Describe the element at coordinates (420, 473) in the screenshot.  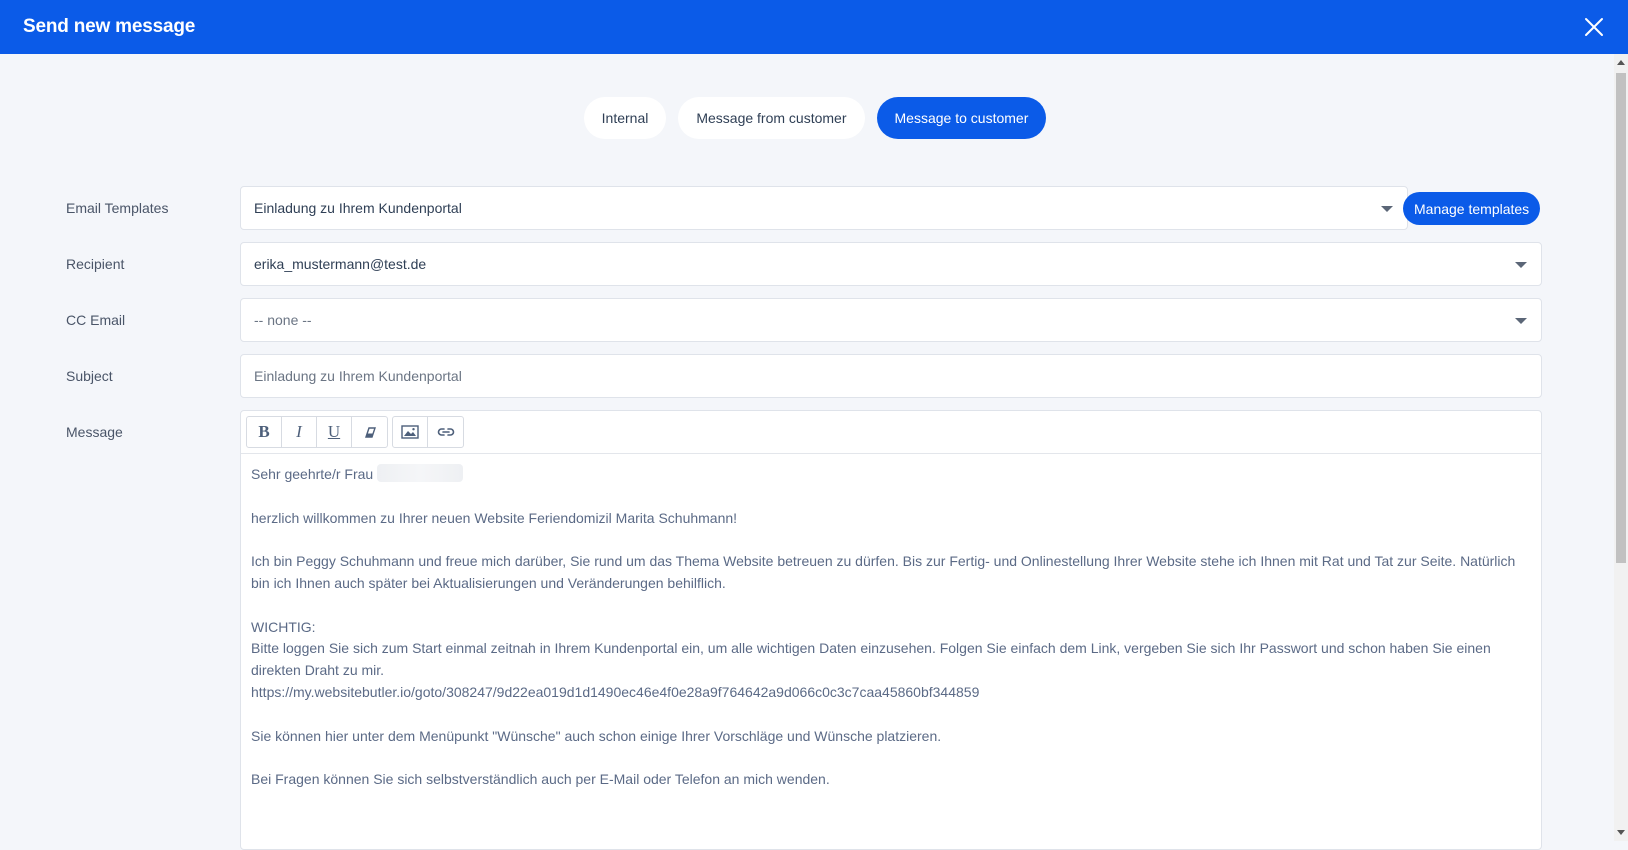
I see `redacted-name` at that location.